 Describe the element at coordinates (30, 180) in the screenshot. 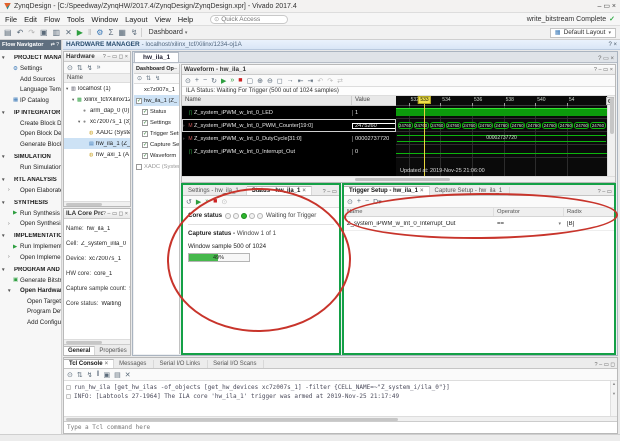

I see `flow-nav-item: ▾ RTL ANALYSIS` at that location.